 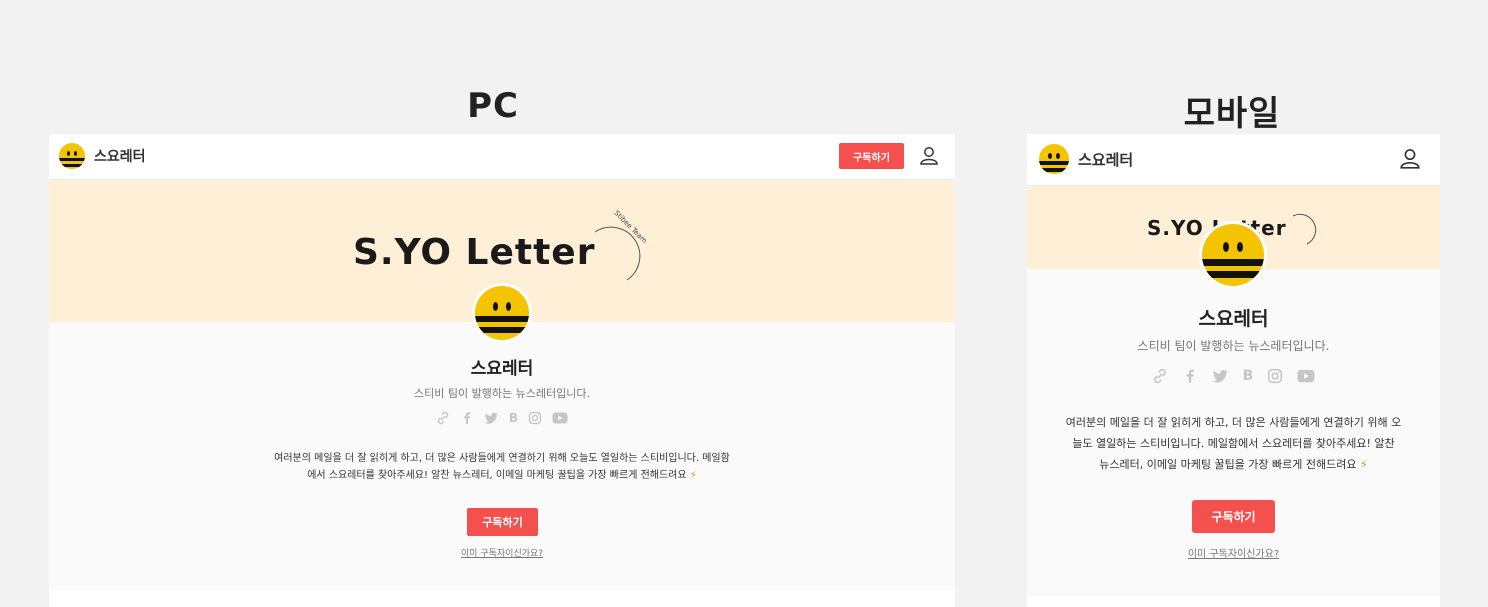 What do you see at coordinates (1054, 159) in the screenshot?
I see `mobile-brand-smiley-icon` at bounding box center [1054, 159].